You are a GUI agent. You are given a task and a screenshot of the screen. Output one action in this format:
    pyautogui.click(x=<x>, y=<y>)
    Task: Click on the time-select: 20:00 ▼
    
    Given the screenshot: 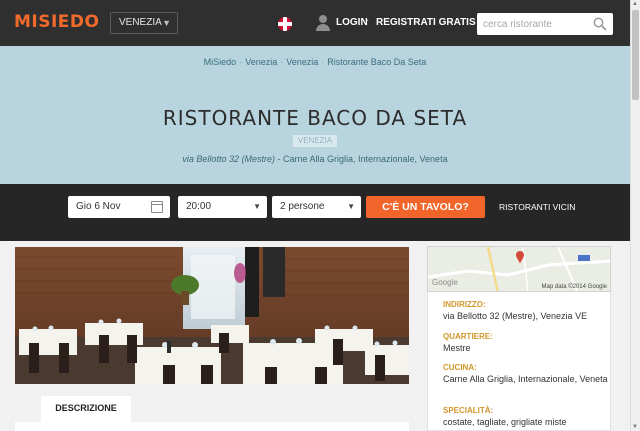 What is the action you would take?
    pyautogui.click(x=222, y=207)
    